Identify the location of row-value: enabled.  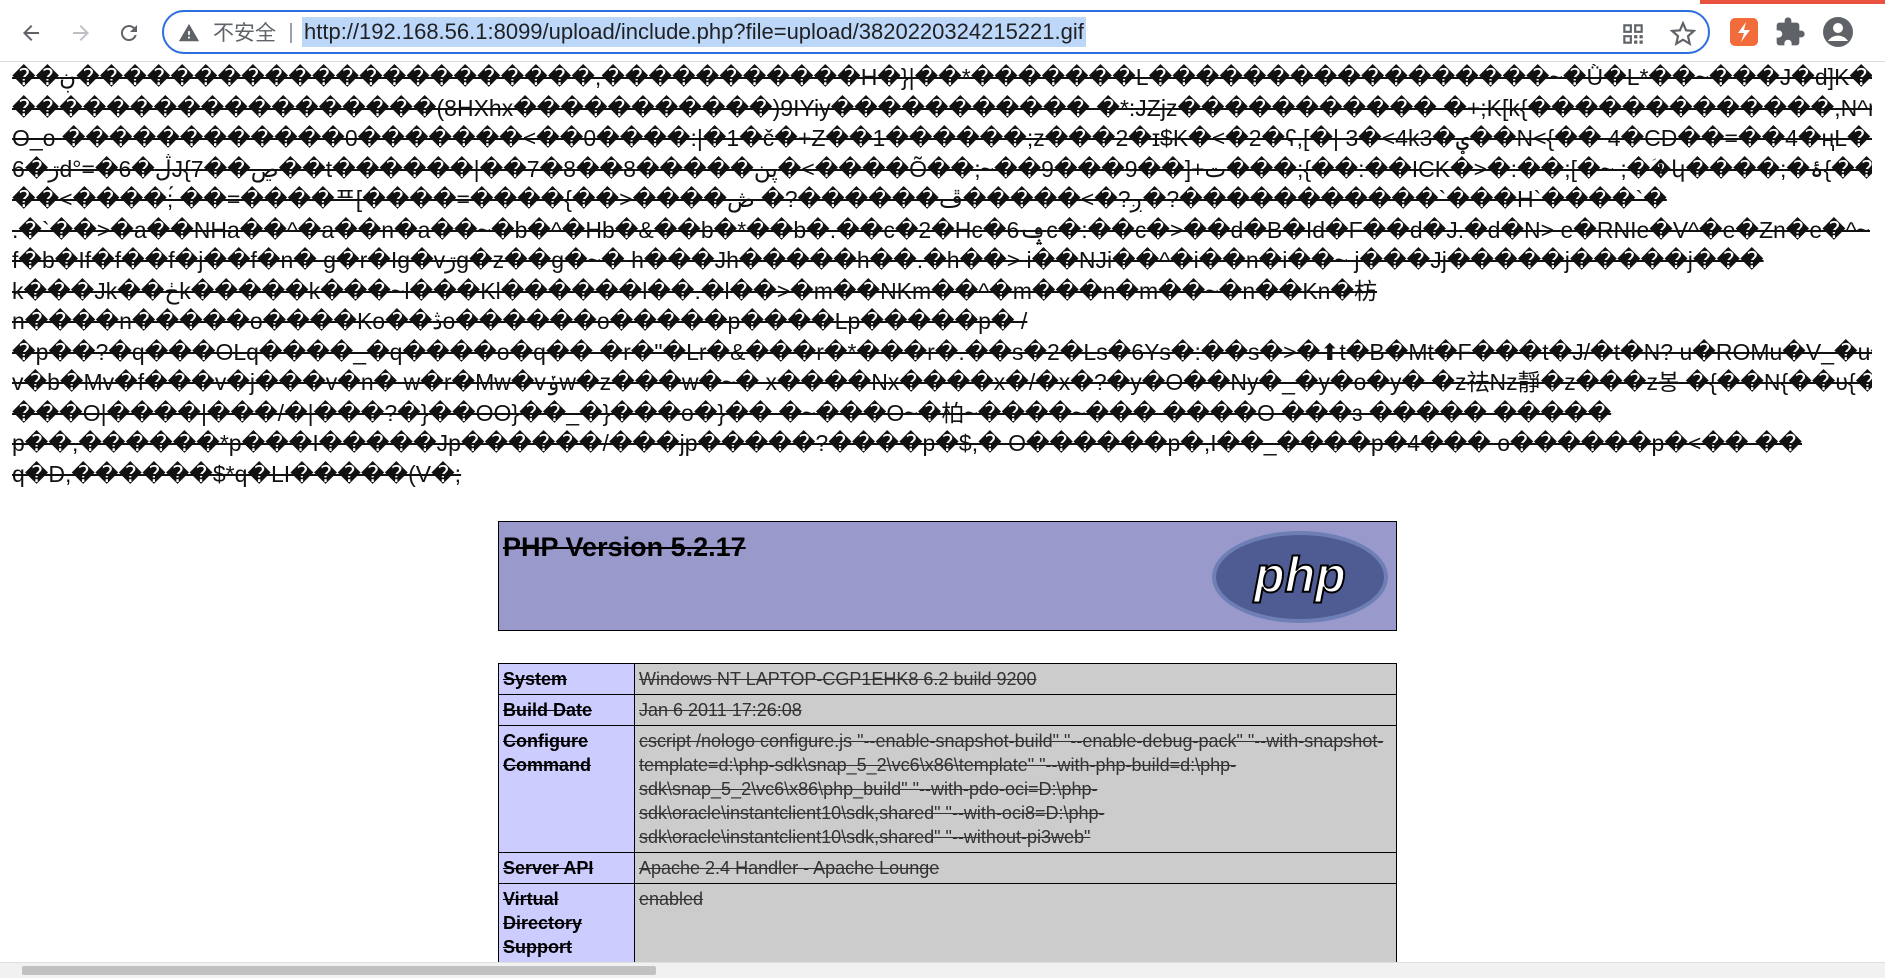
(1015, 922).